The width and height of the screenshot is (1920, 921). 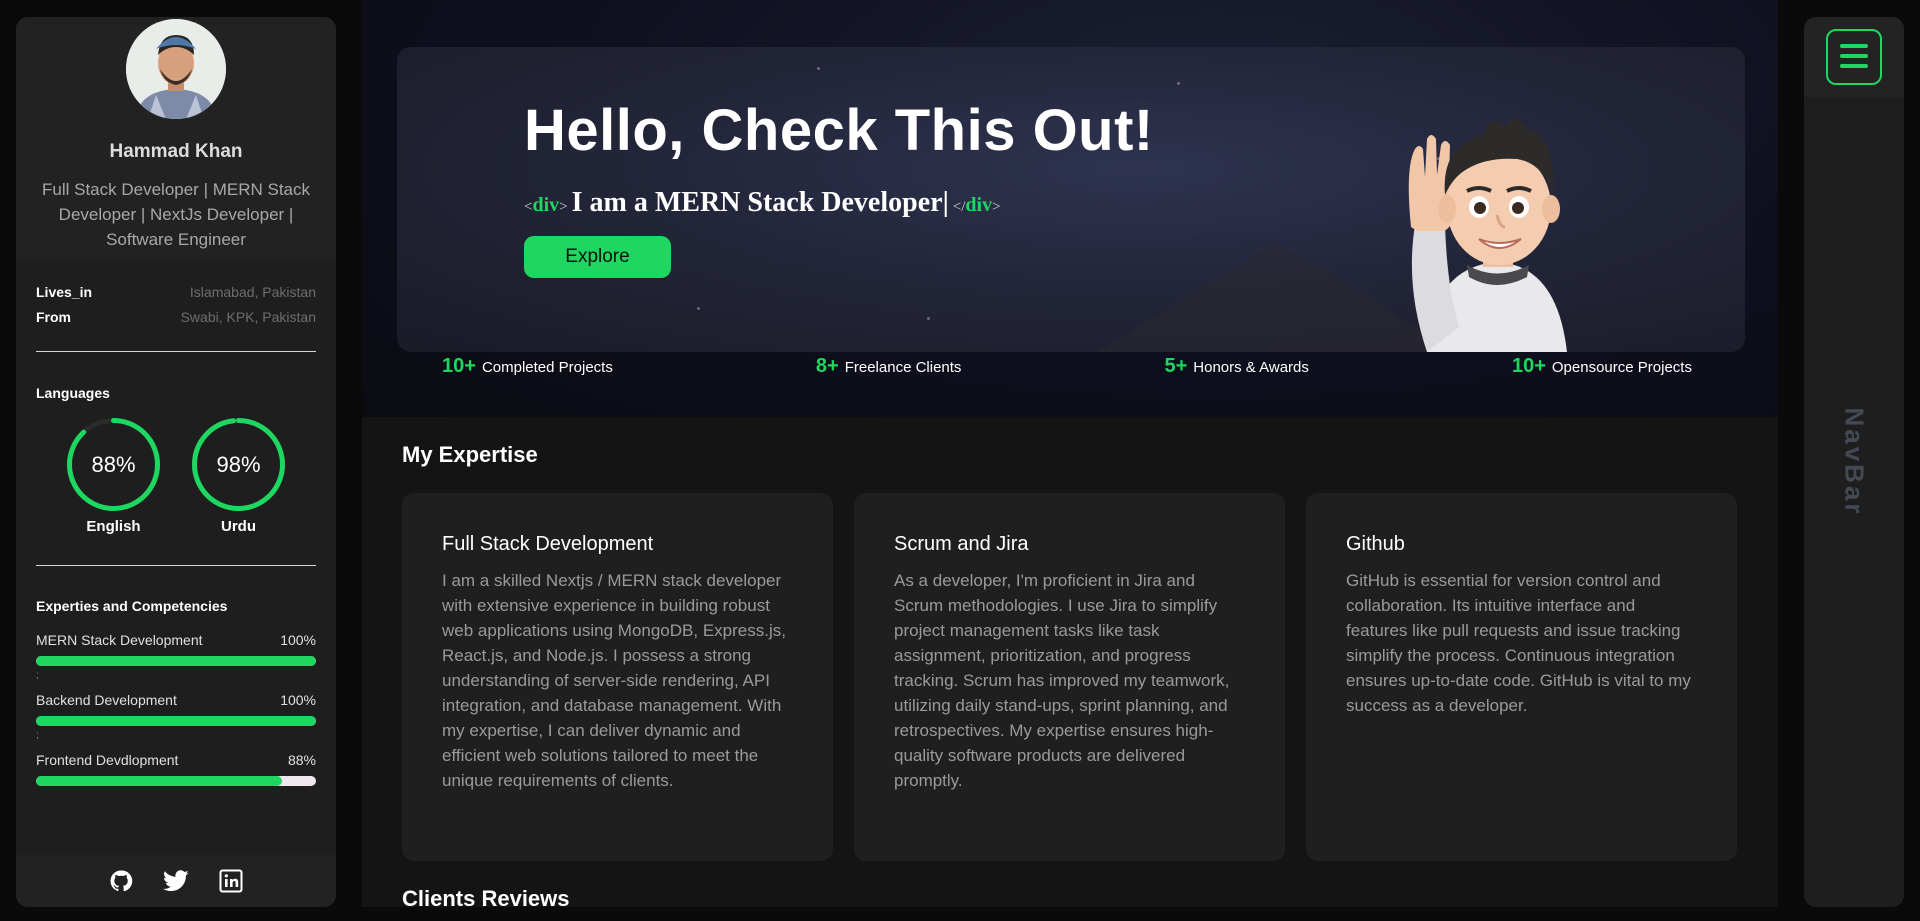 I want to click on info-value: Islamabad, Pakistan, so click(x=252, y=291).